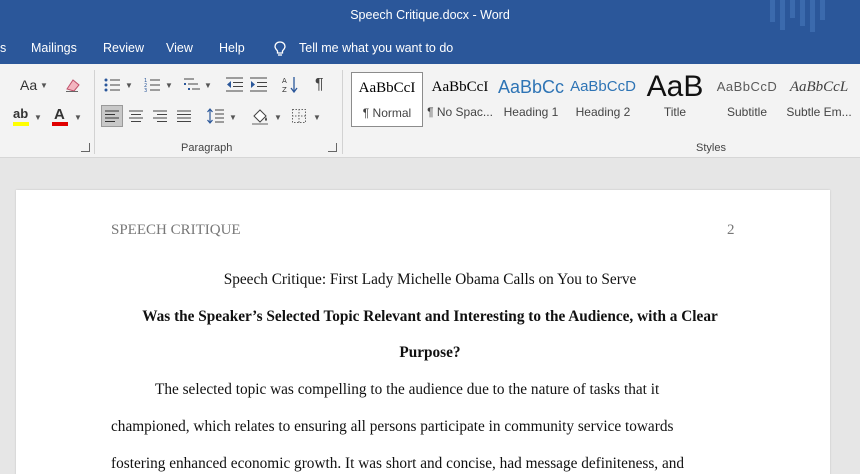  I want to click on paragraph-dialog-launcher, so click(332, 147).